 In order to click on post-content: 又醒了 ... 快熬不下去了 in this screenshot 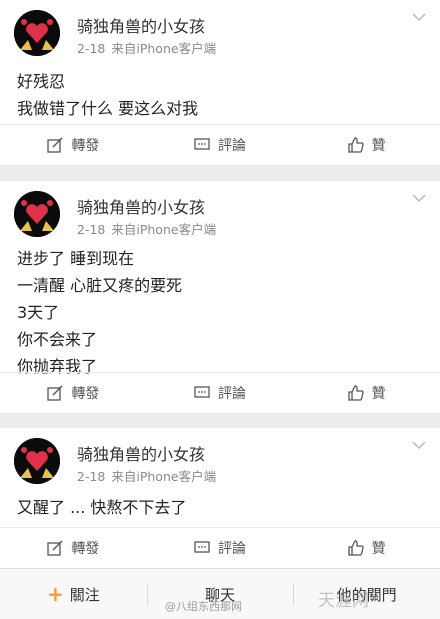, I will do `click(220, 502)`.